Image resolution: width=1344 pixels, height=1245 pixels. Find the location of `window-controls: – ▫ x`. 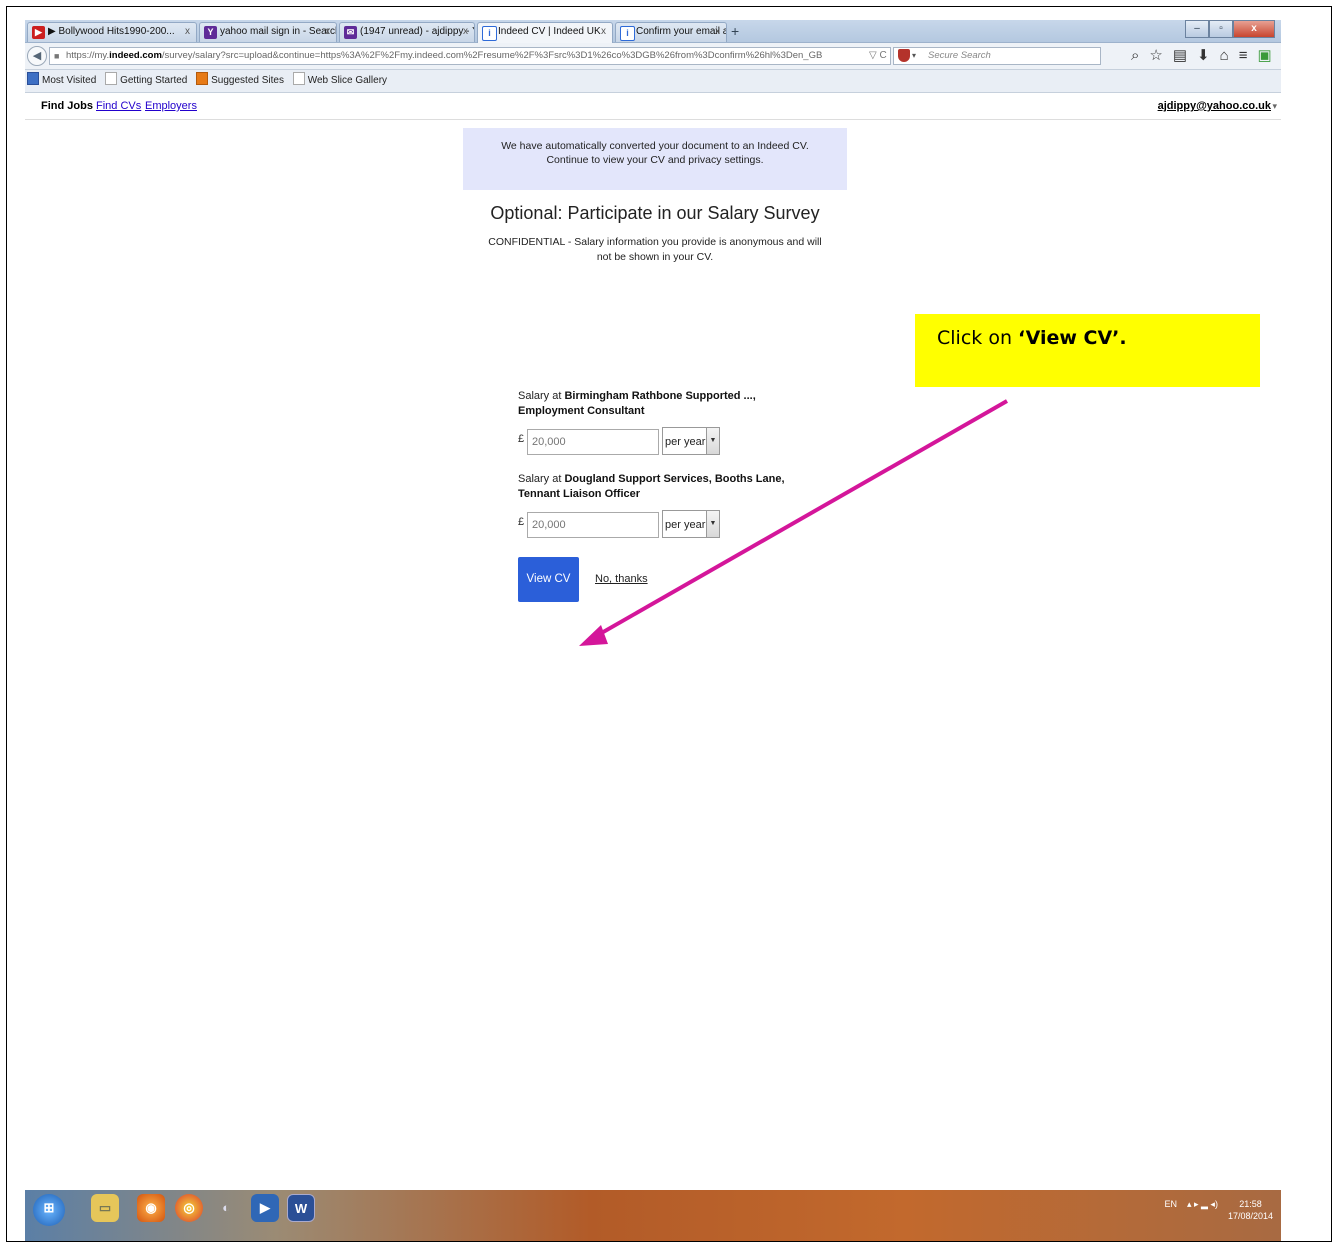

window-controls: – ▫ x is located at coordinates (1230, 29).